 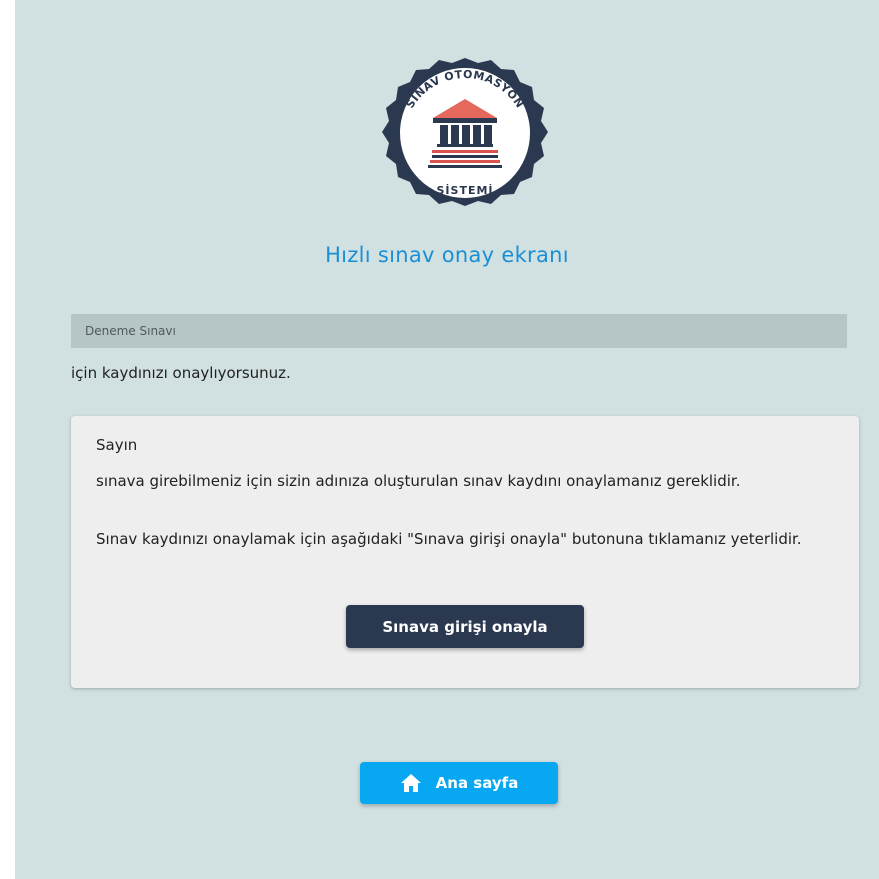 I want to click on home-icon, so click(x=411, y=783).